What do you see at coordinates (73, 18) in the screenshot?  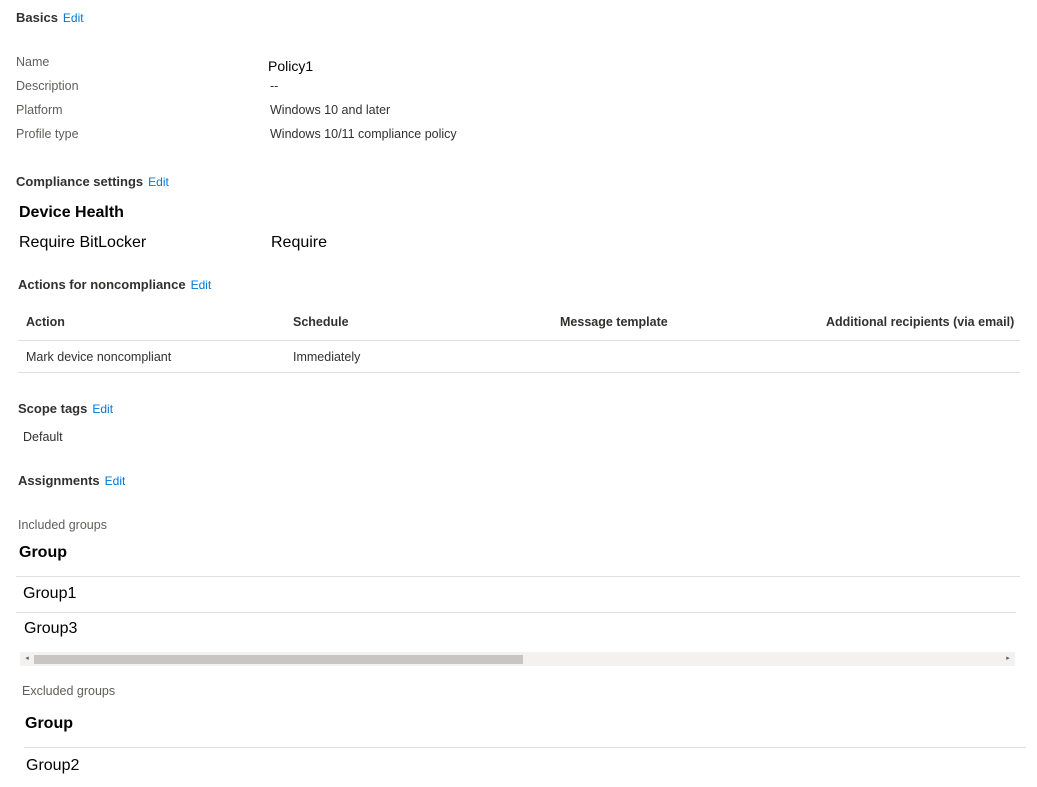 I see `basics-edit-link: Edit` at bounding box center [73, 18].